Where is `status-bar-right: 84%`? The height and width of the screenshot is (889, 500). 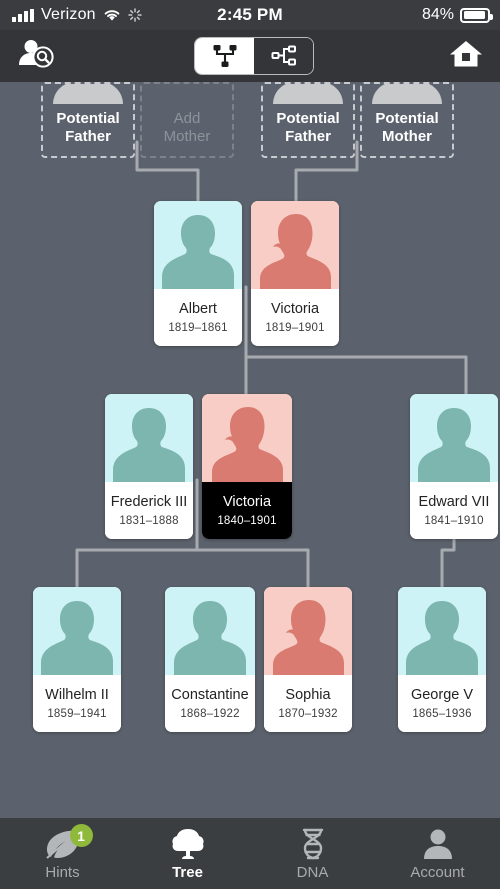
status-bar-right: 84% is located at coordinates (461, 15).